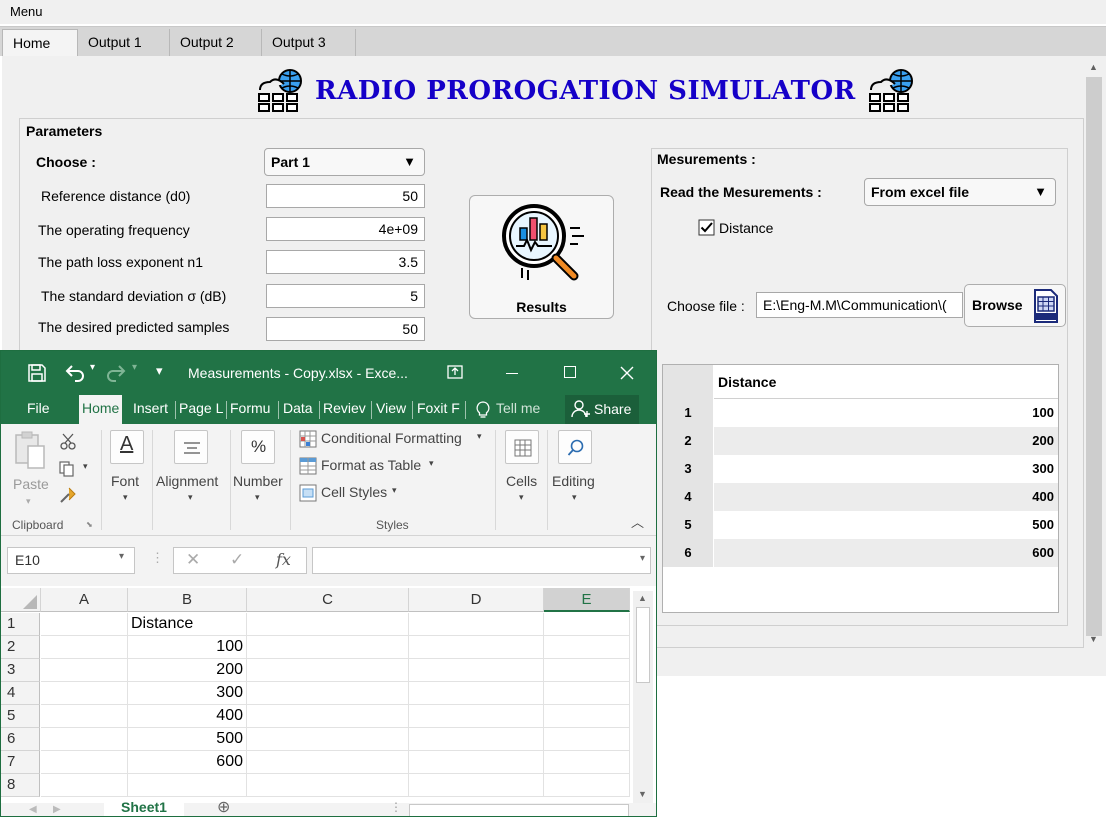 The height and width of the screenshot is (817, 1106). What do you see at coordinates (84, 785) in the screenshot?
I see `cell-a8` at bounding box center [84, 785].